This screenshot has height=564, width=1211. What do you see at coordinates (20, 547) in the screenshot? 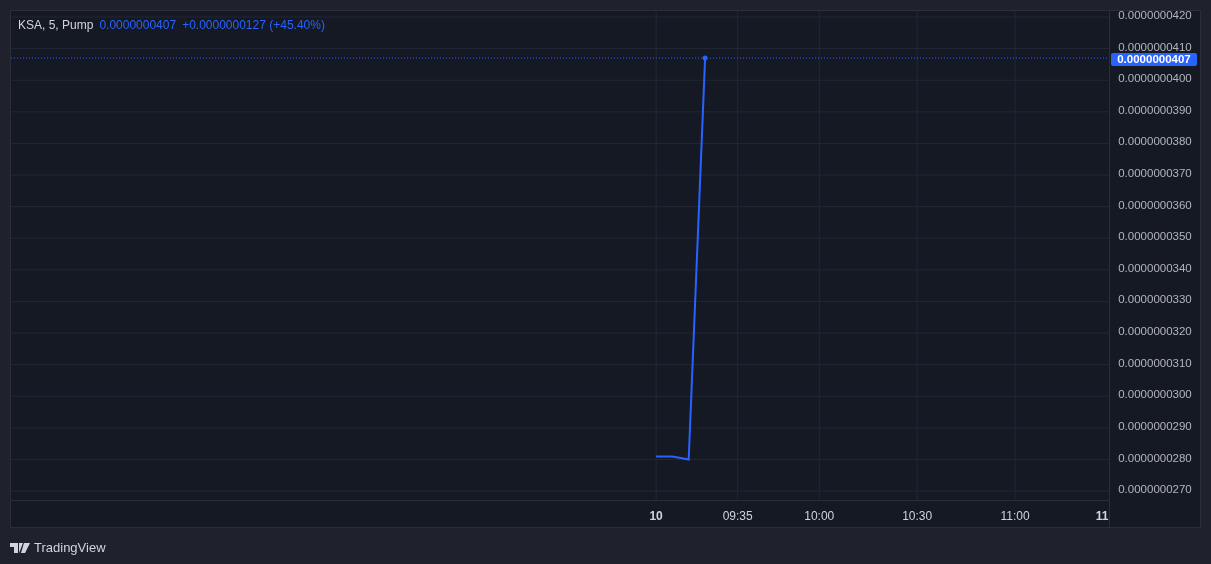
I see `logo-icon` at bounding box center [20, 547].